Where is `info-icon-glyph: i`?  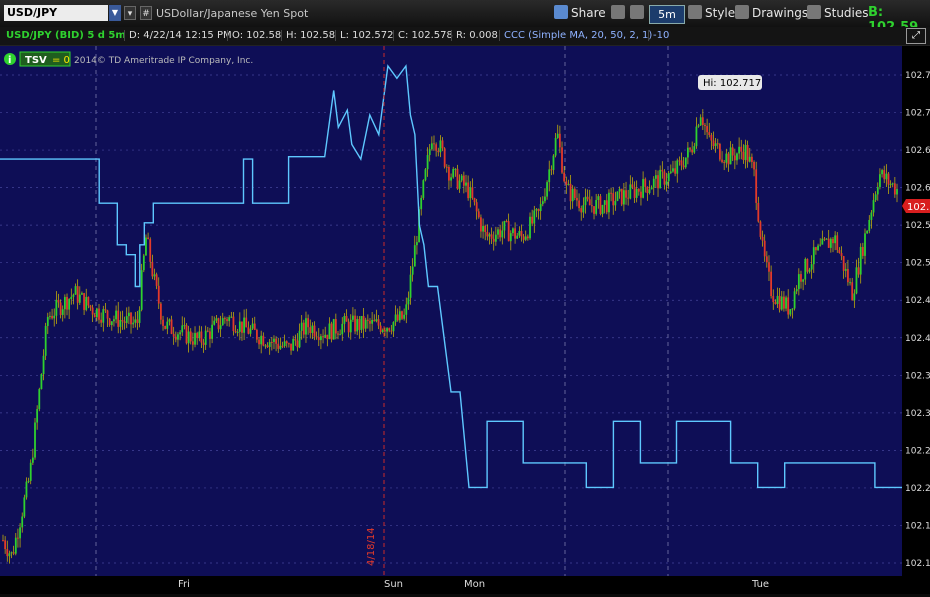
info-icon-glyph: i is located at coordinates (9, 60).